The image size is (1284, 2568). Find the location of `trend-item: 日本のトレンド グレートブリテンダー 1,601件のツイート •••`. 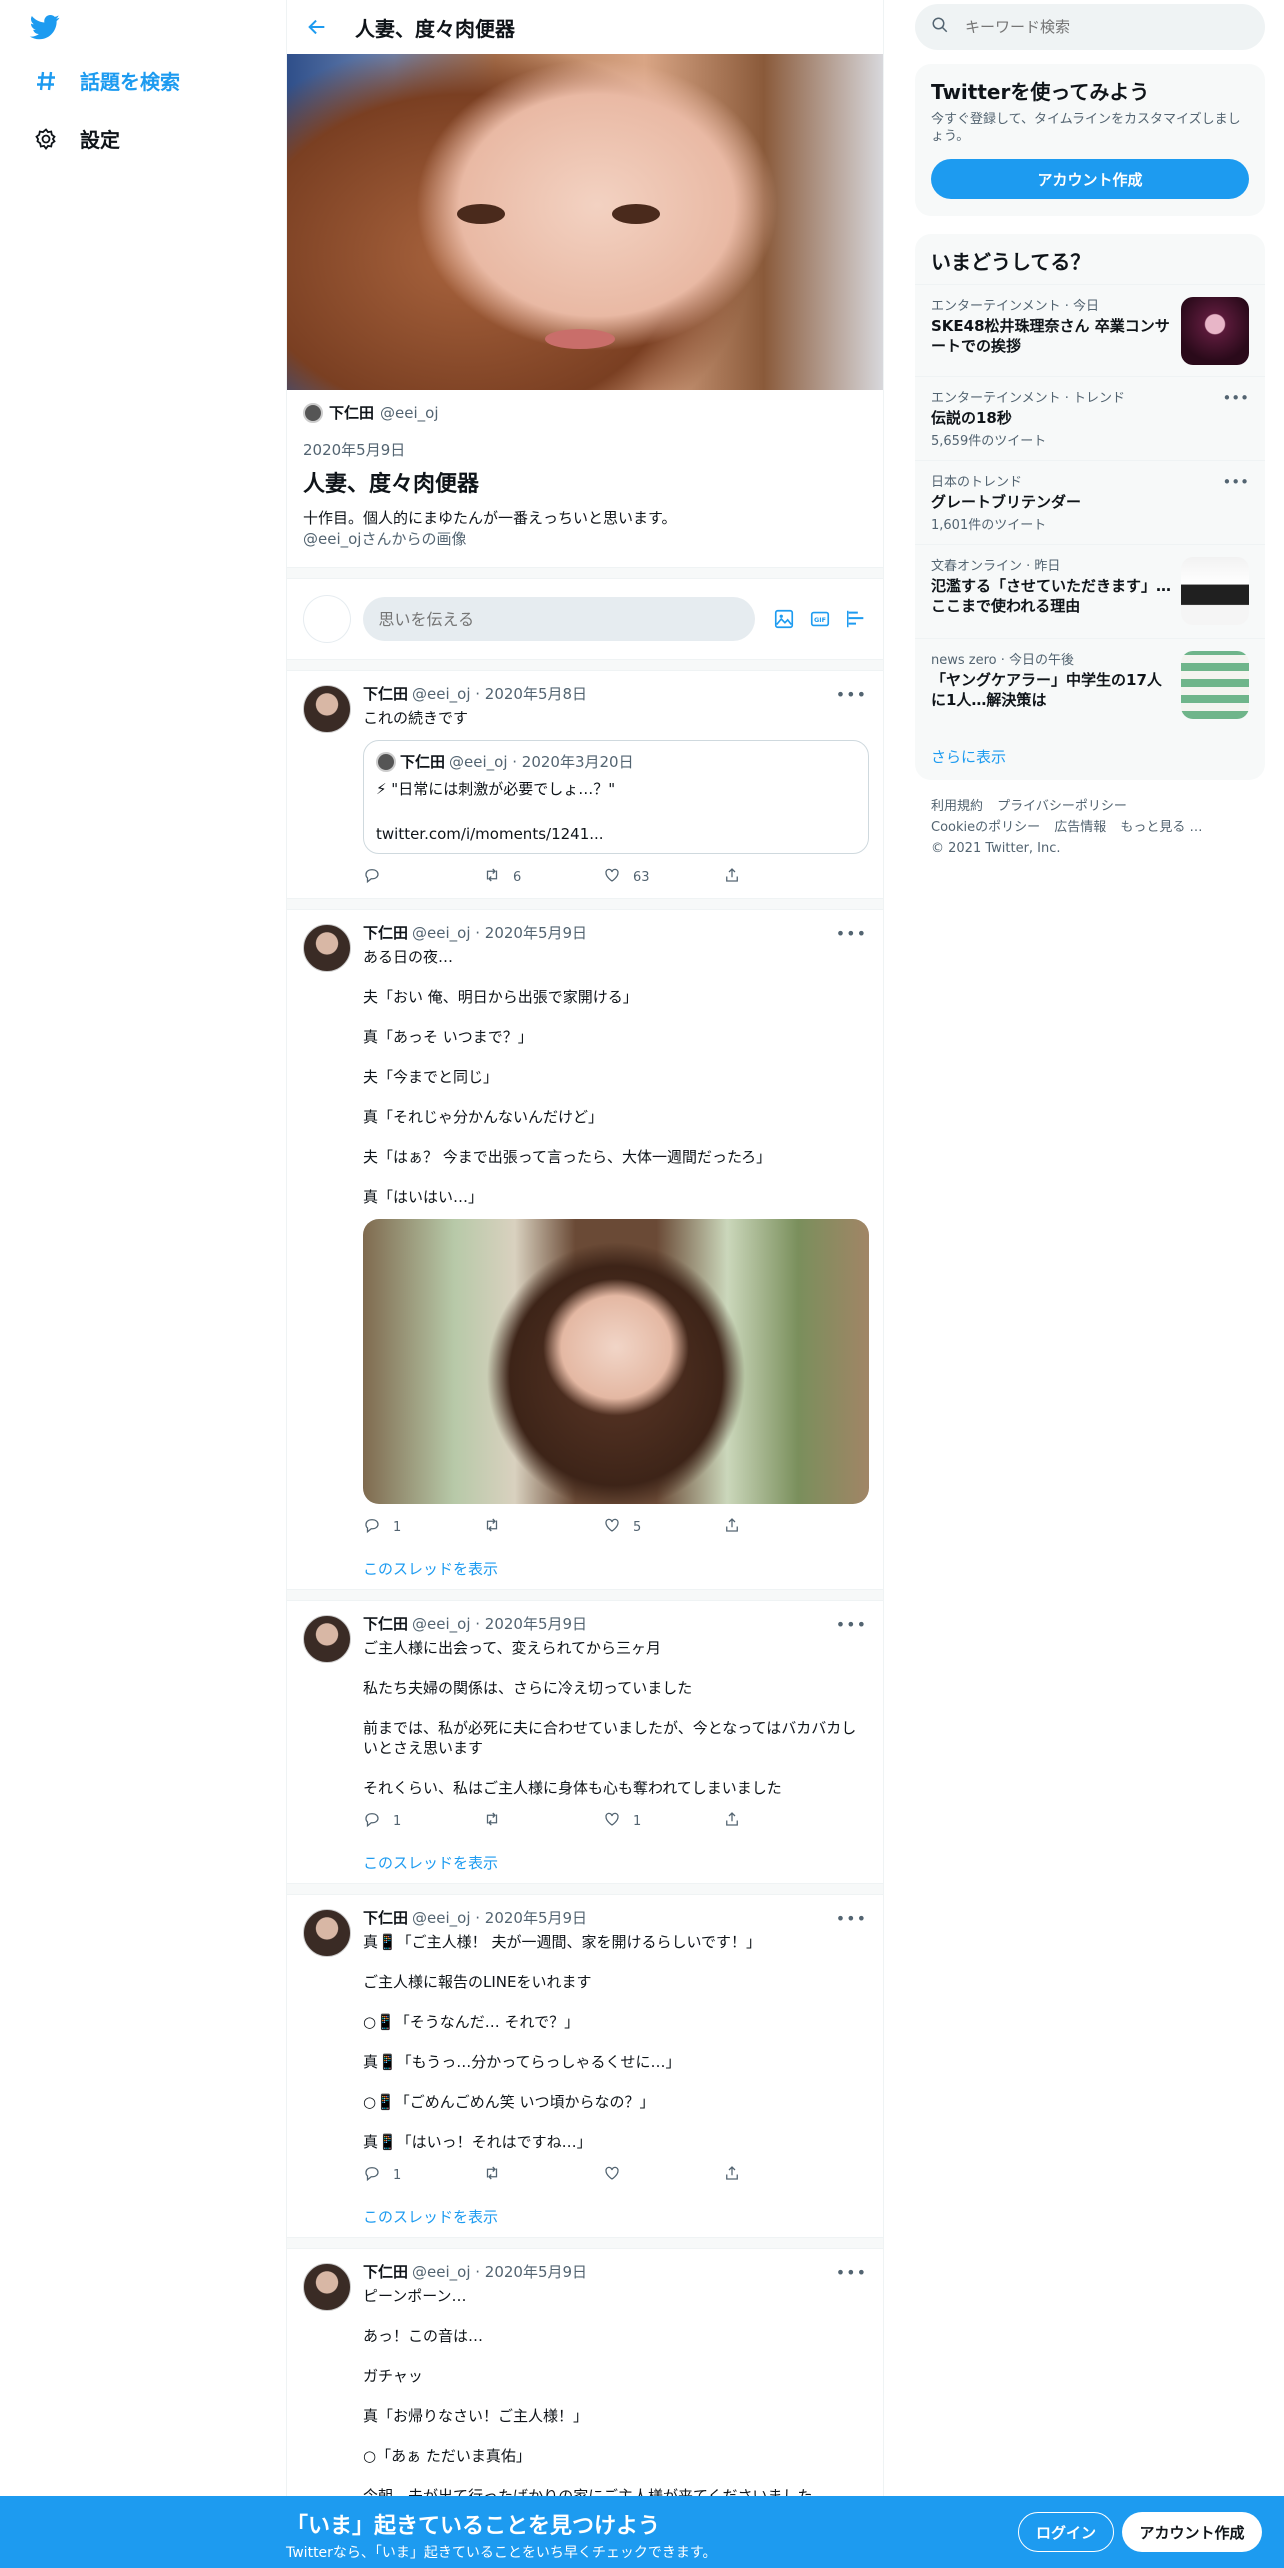

trend-item: 日本のトレンド グレートブリテンダー 1,601件のツイート ••• is located at coordinates (1090, 502).